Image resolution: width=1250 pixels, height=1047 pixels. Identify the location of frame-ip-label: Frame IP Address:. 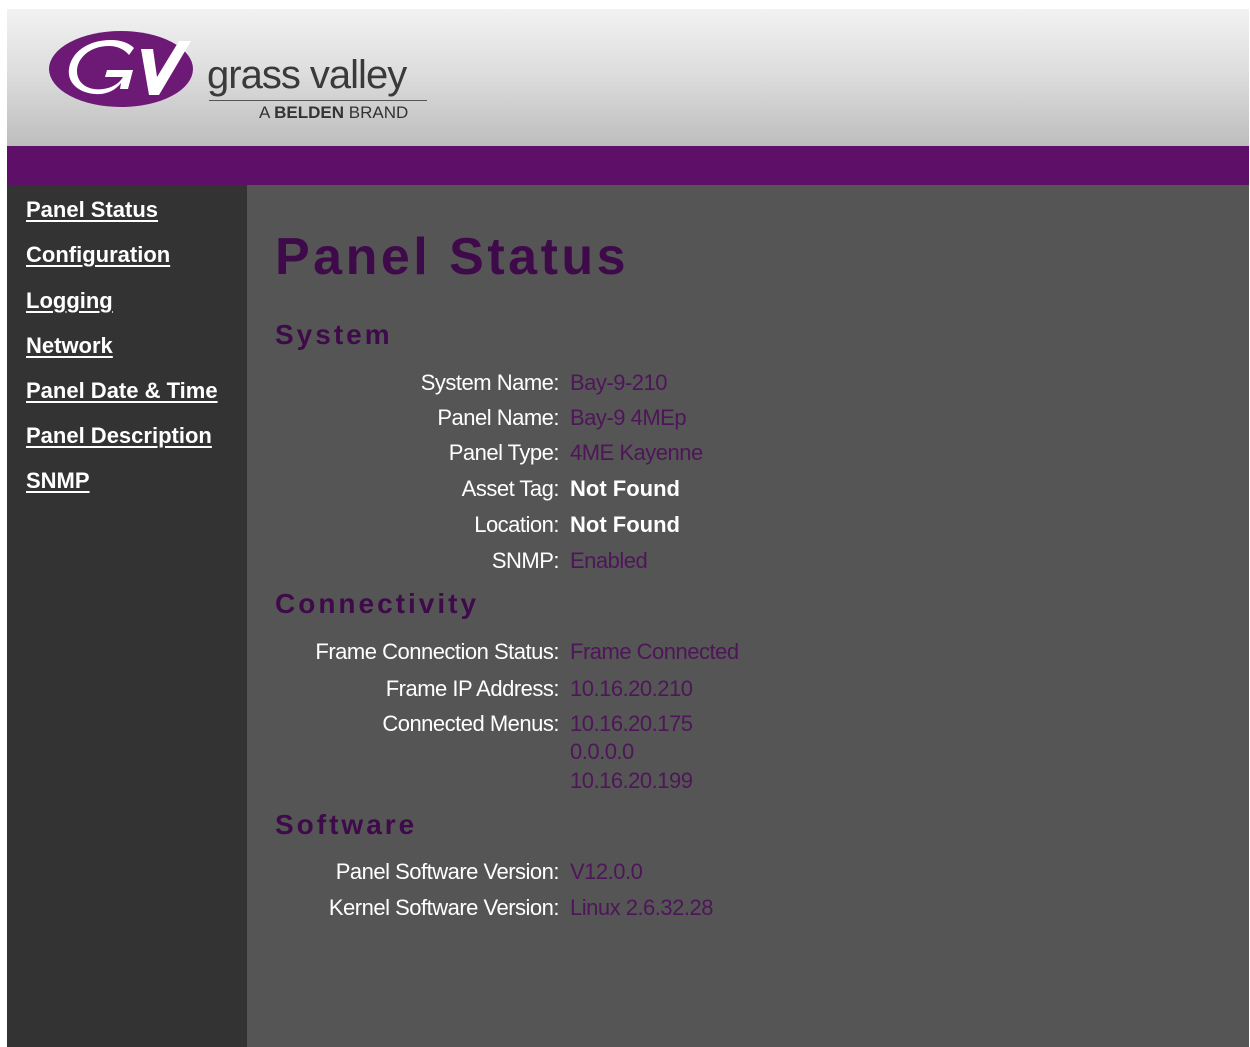
(472, 688).